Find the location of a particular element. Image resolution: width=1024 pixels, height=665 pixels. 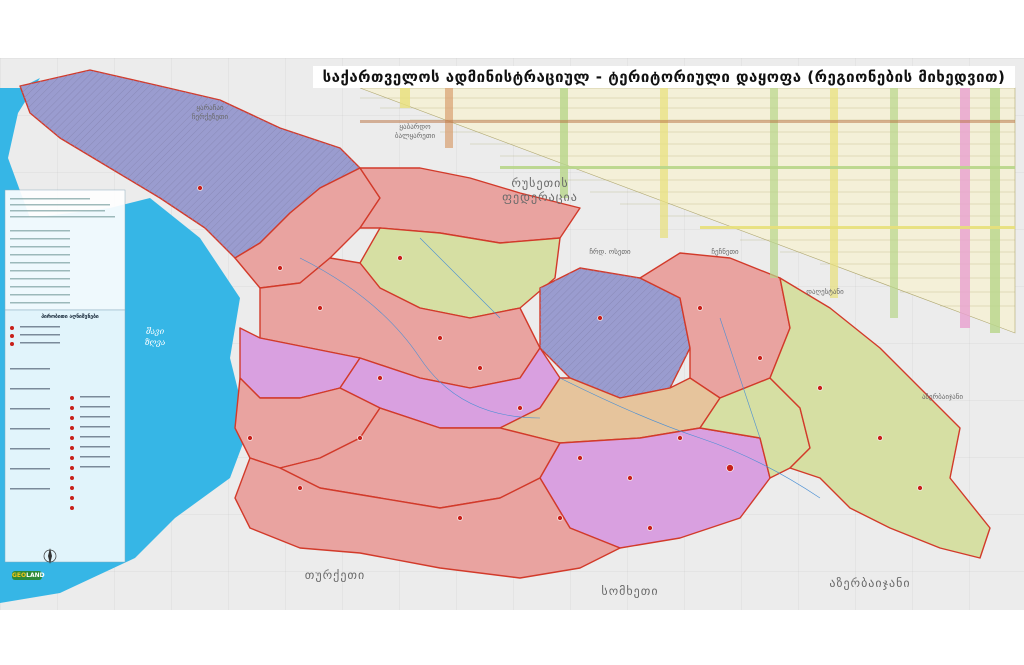

label-russia: რუსეთის ფედერაცია is located at coordinates (540, 190).